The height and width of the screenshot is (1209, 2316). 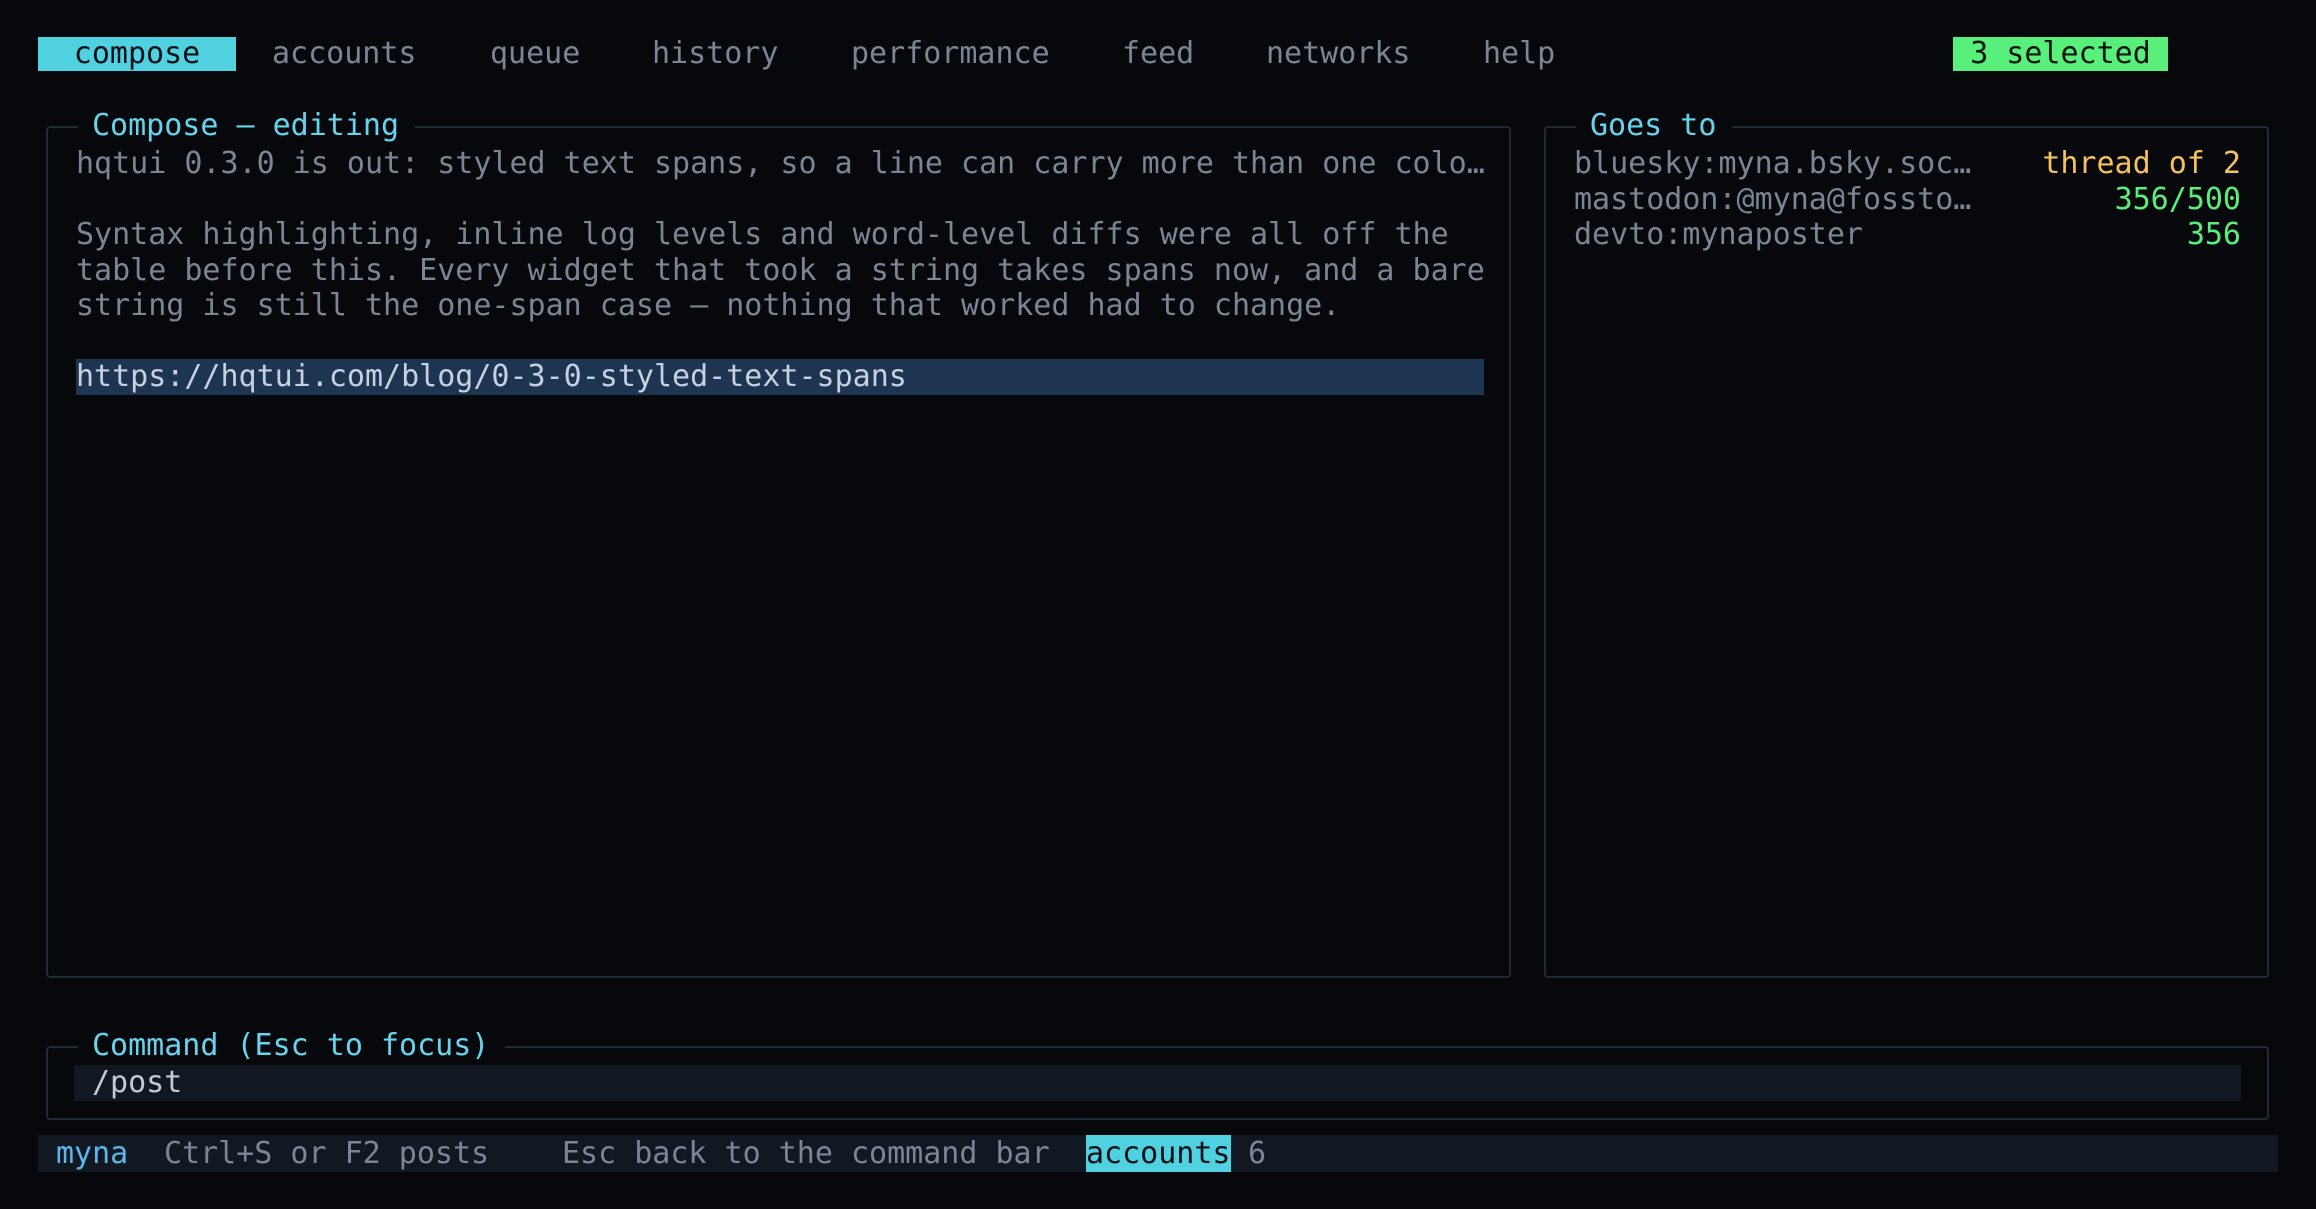 What do you see at coordinates (344, 54) in the screenshot?
I see `tab-accounts: accounts` at bounding box center [344, 54].